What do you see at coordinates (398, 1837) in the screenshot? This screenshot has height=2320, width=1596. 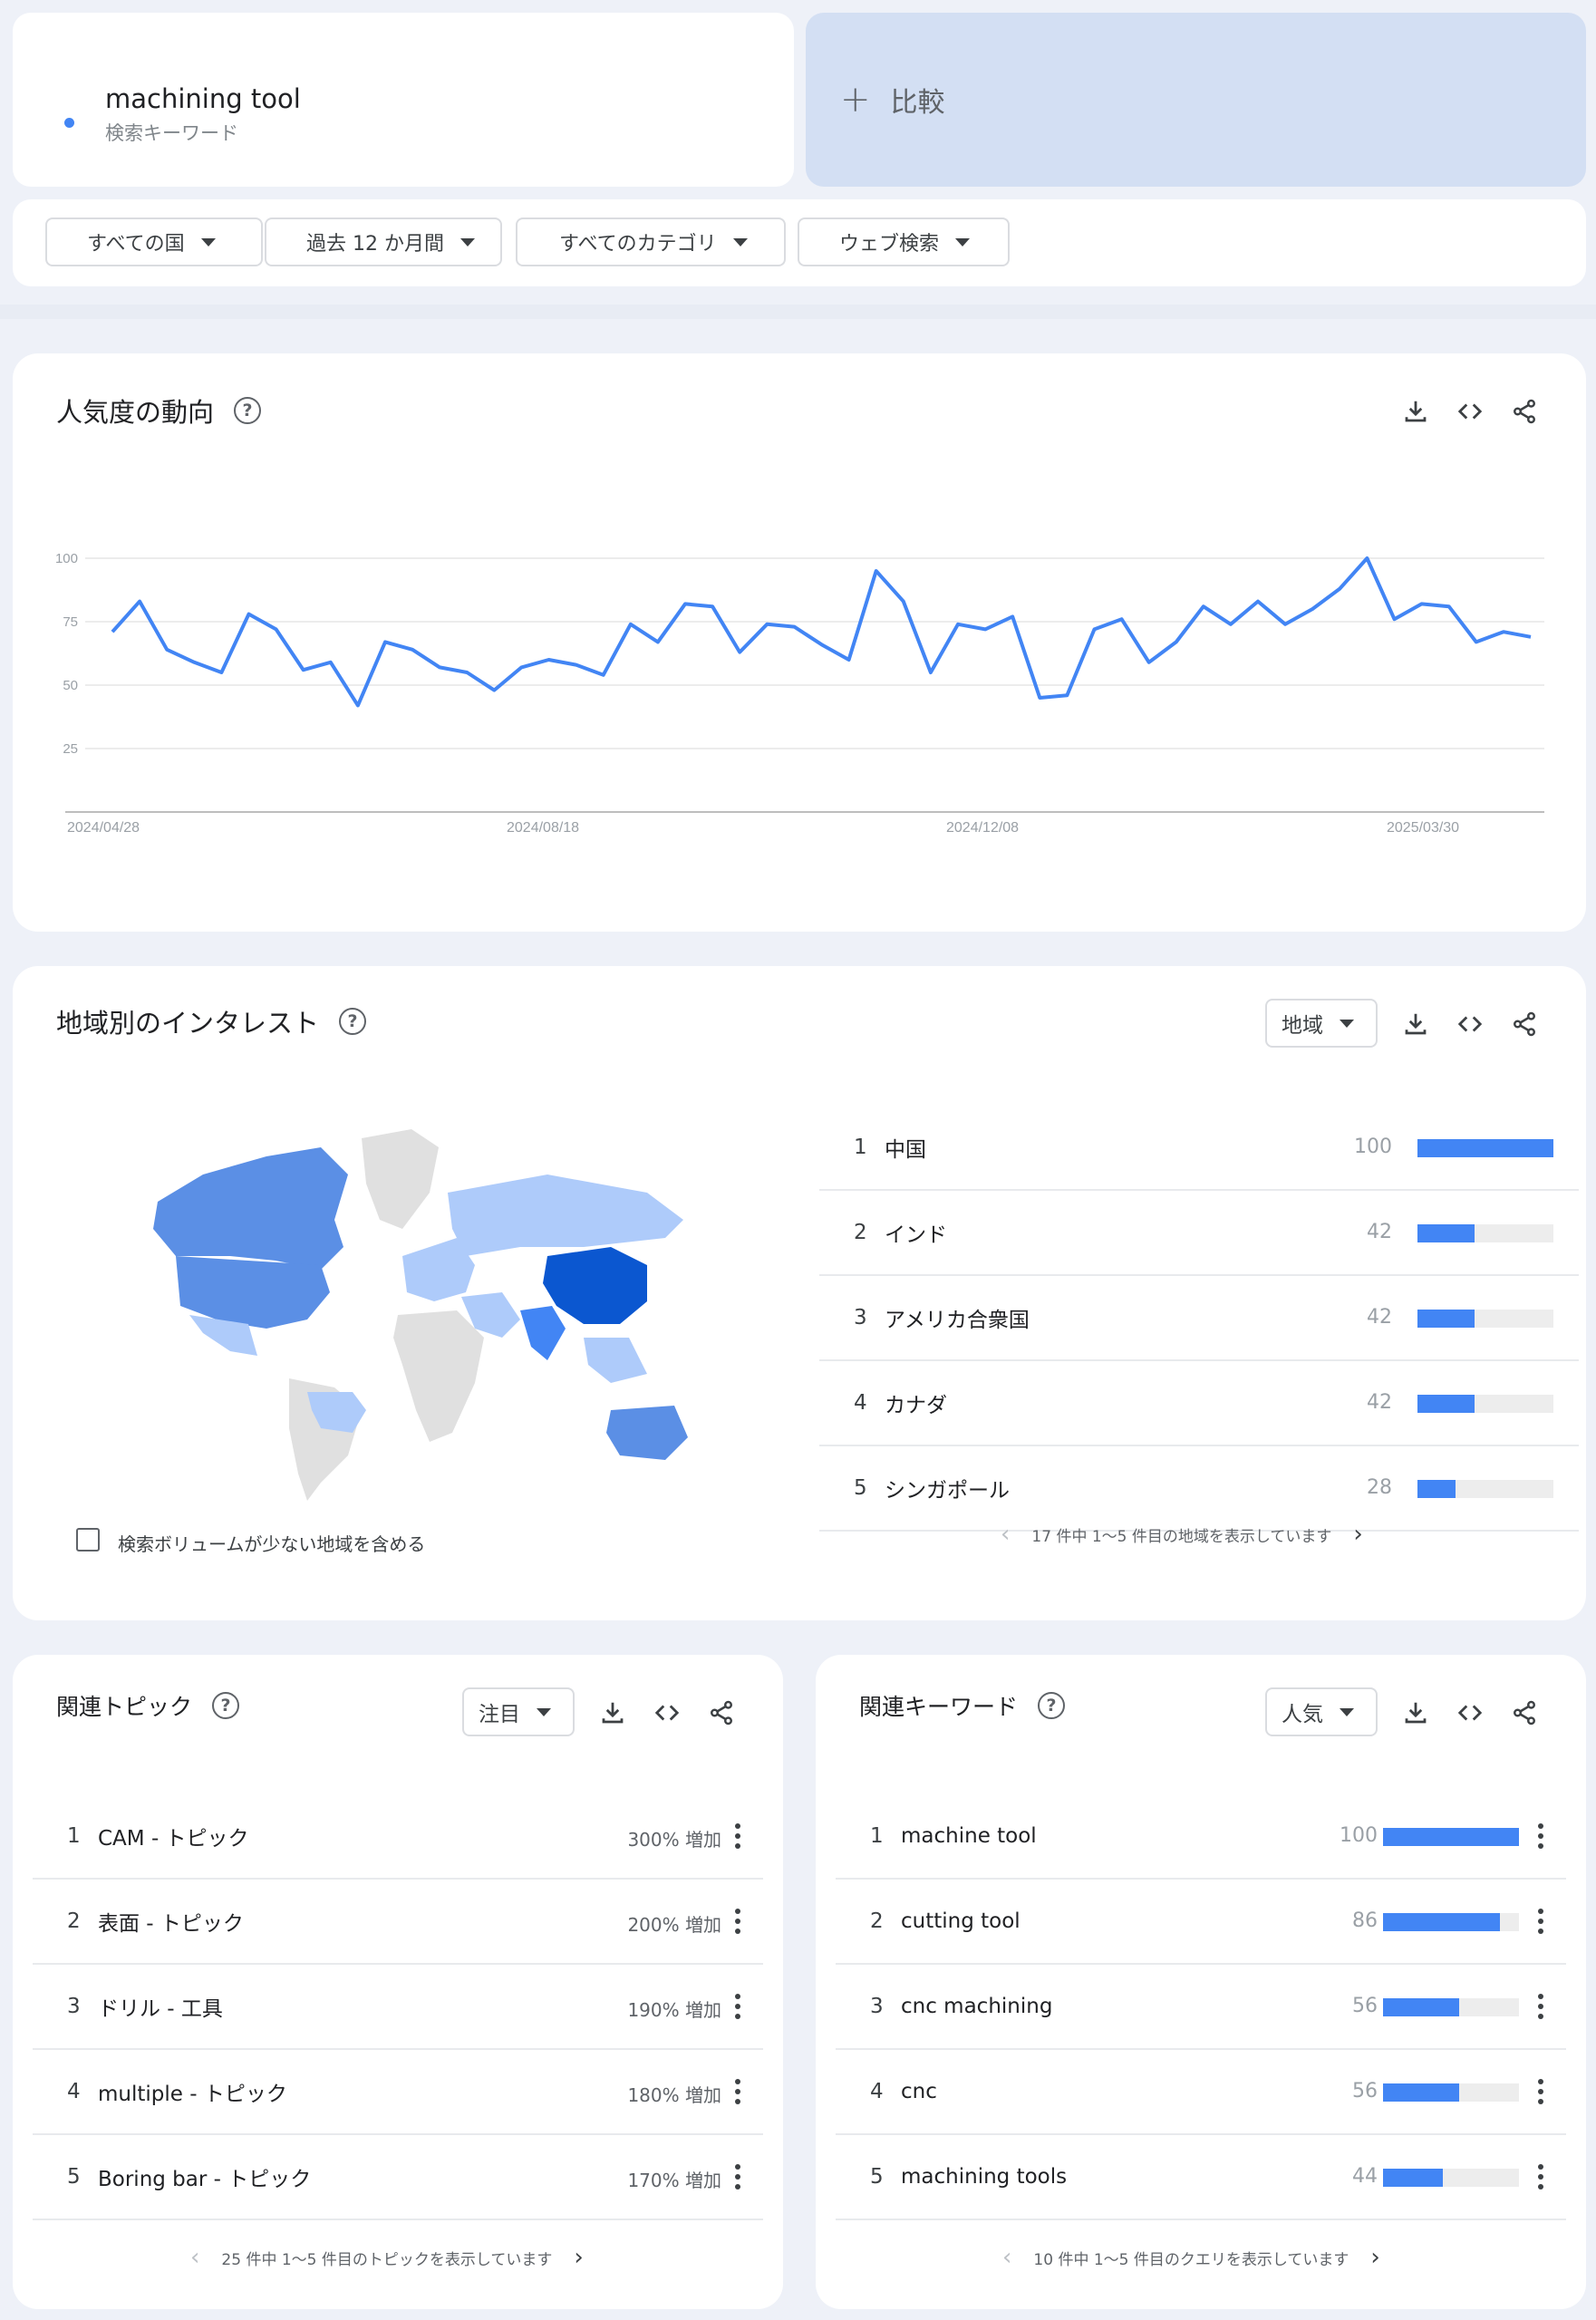 I see `topic-row: 1 CAM - トピック 300% 増加` at bounding box center [398, 1837].